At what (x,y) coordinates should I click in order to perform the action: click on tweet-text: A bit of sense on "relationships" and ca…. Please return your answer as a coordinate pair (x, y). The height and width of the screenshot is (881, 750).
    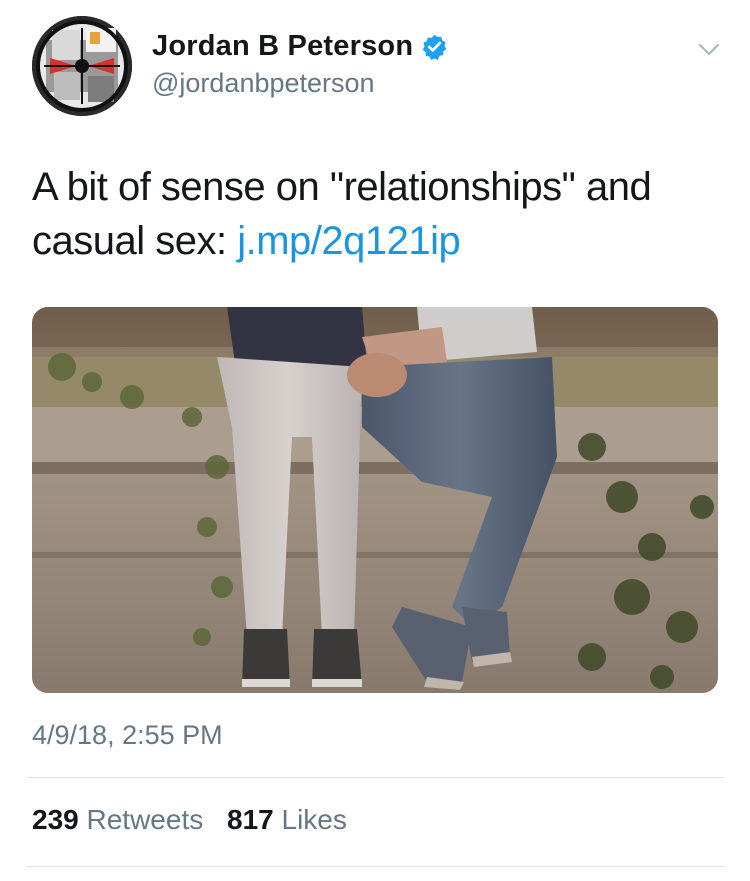
    Looking at the image, I should click on (377, 214).